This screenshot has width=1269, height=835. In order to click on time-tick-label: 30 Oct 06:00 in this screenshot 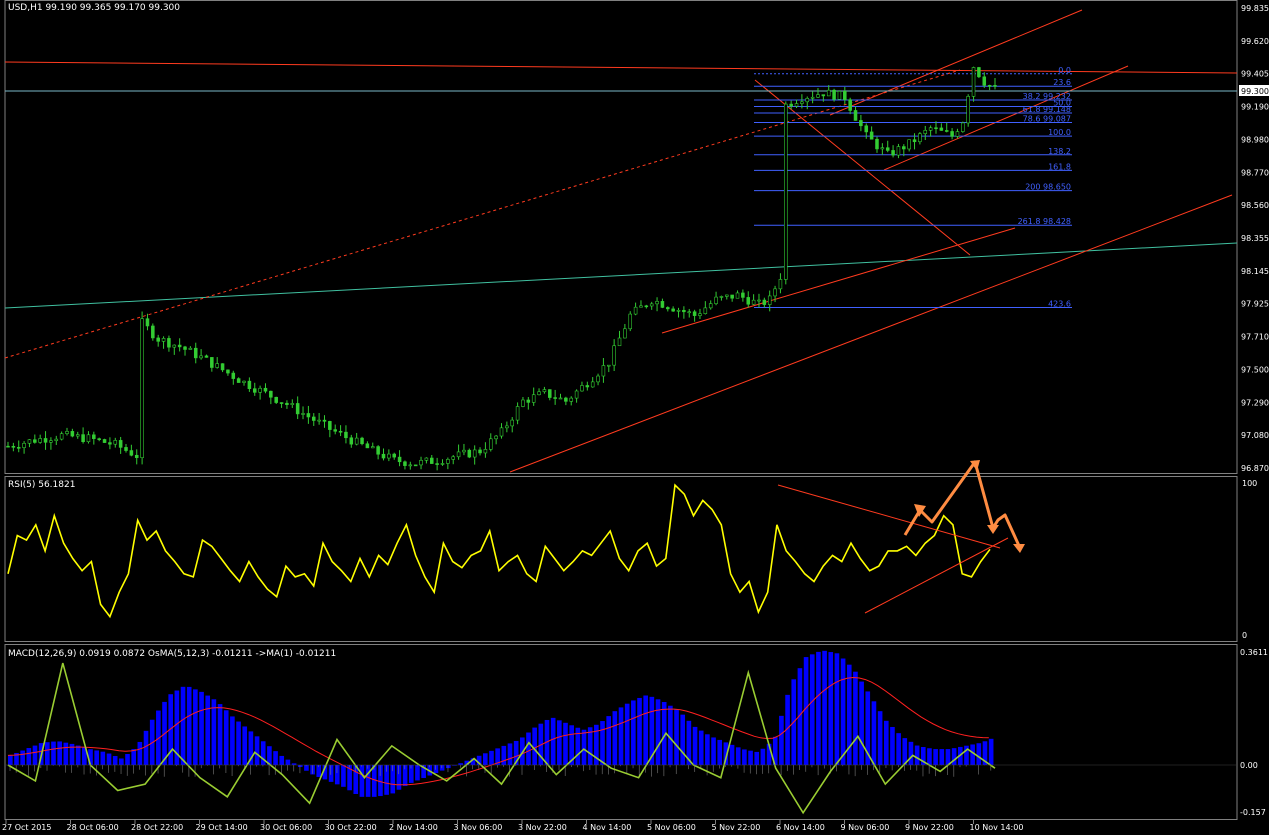, I will do `click(286, 827)`.